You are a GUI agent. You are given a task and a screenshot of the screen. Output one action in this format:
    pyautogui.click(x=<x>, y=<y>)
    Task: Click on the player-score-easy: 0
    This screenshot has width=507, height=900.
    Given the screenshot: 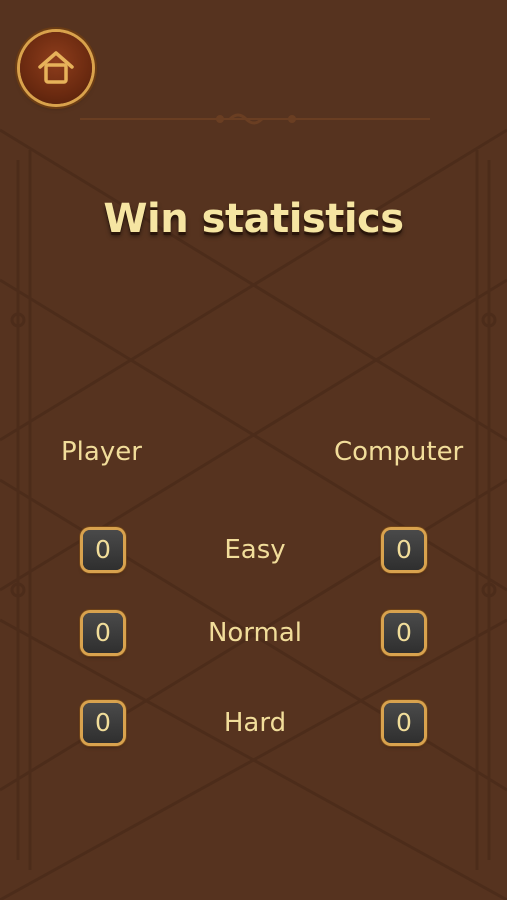 What is the action you would take?
    pyautogui.click(x=103, y=550)
    